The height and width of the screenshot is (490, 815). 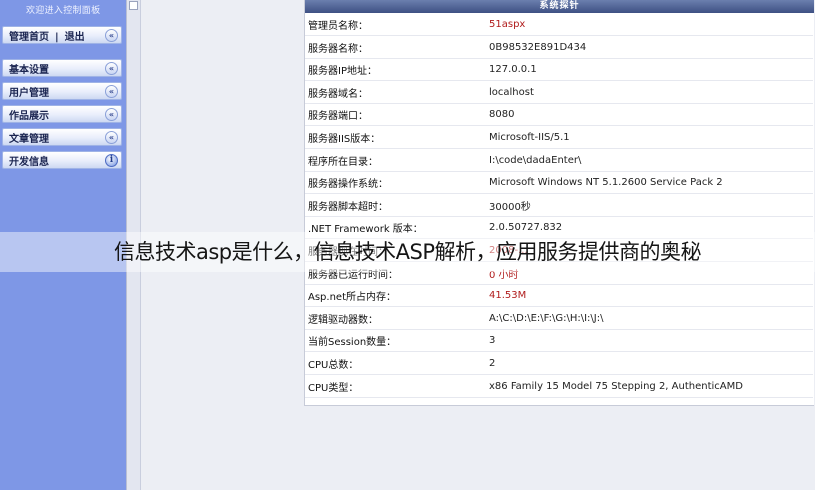 What do you see at coordinates (62, 137) in the screenshot?
I see `sidebar-item-article-management: 文章管理 «` at bounding box center [62, 137].